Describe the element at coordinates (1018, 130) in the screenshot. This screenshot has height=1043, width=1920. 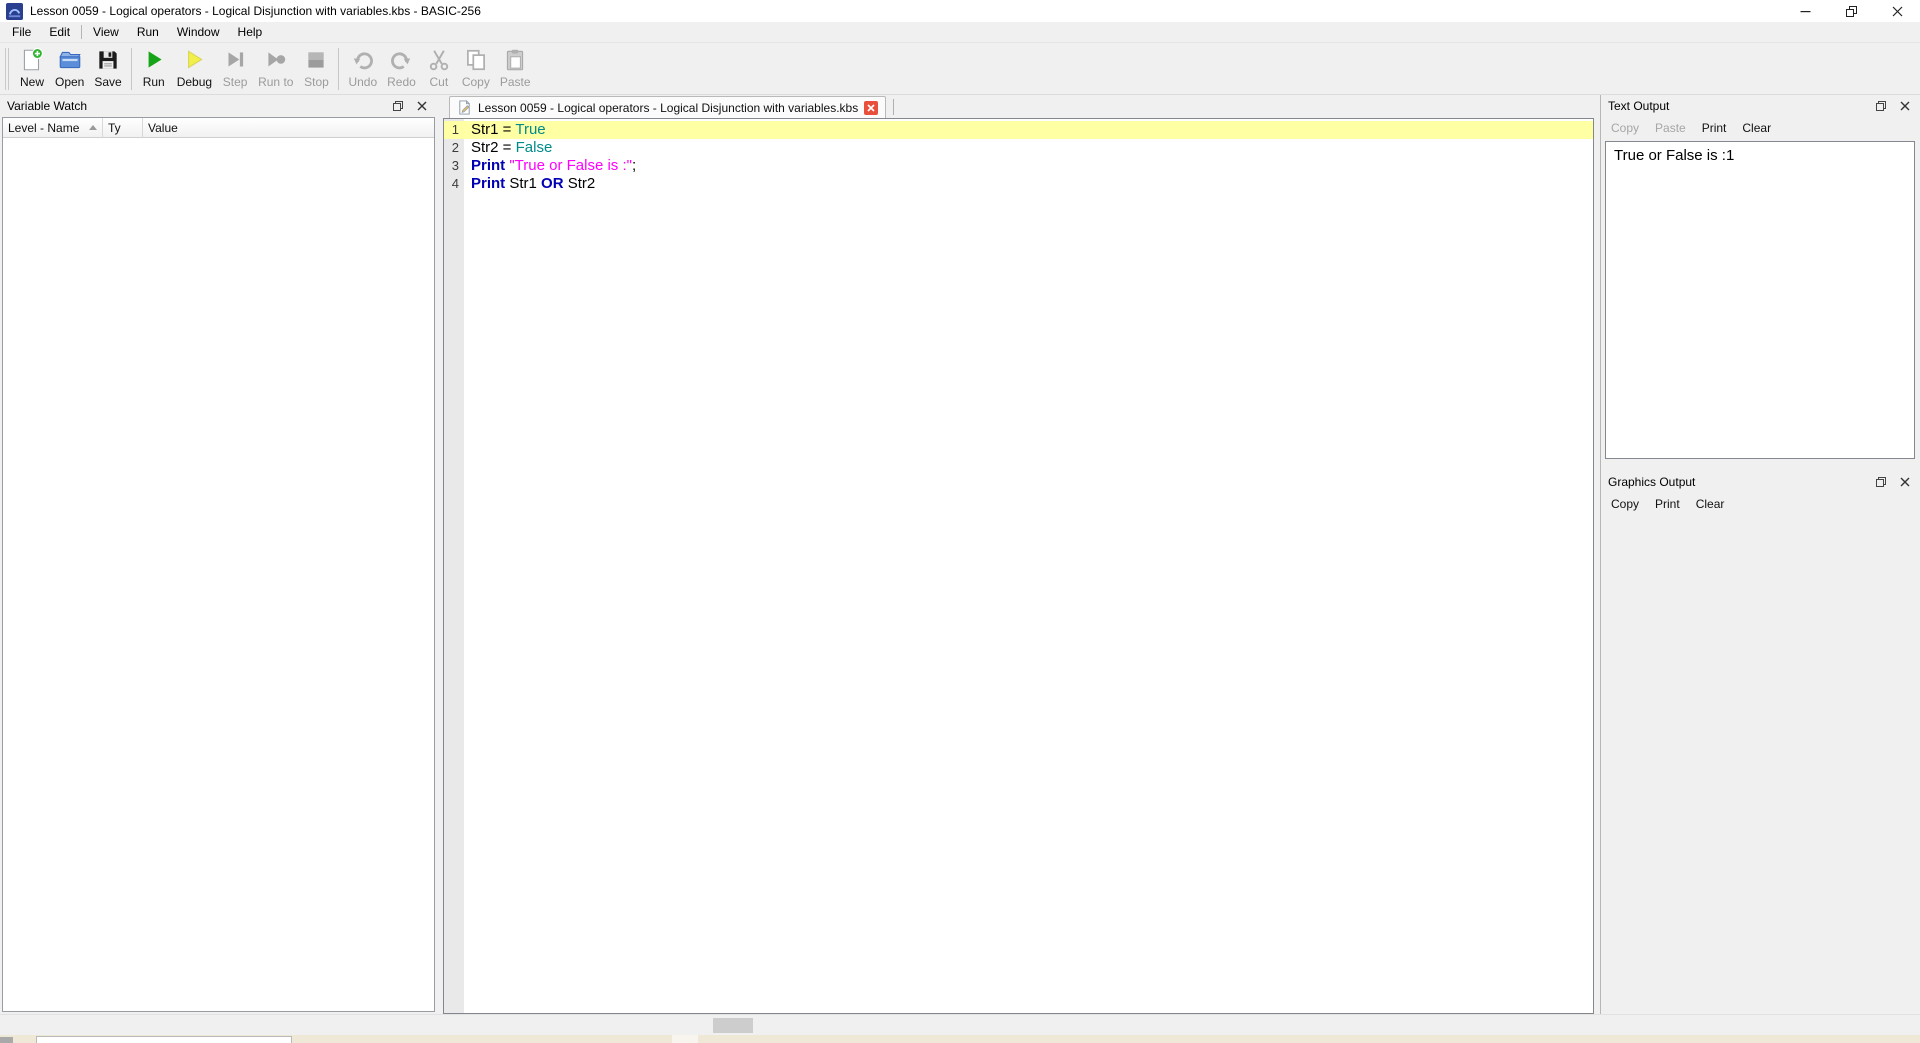
I see `code-line-1: 1 Str1 = True` at that location.